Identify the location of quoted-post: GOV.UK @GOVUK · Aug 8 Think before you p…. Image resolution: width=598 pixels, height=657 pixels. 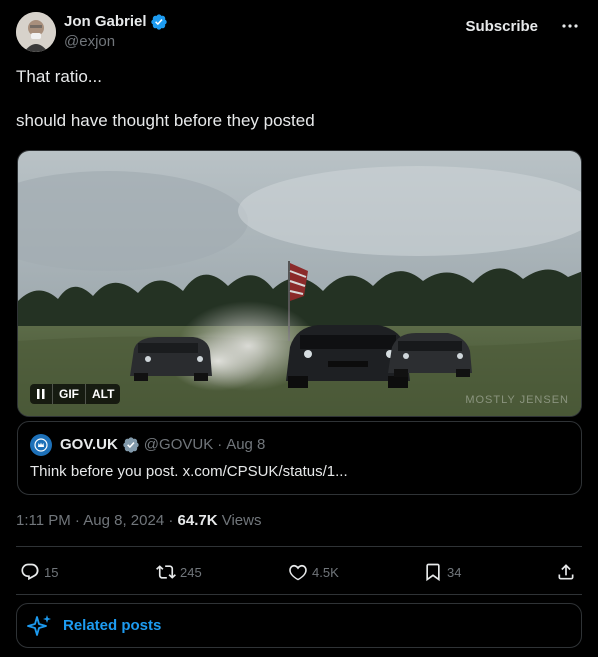
(299, 458).